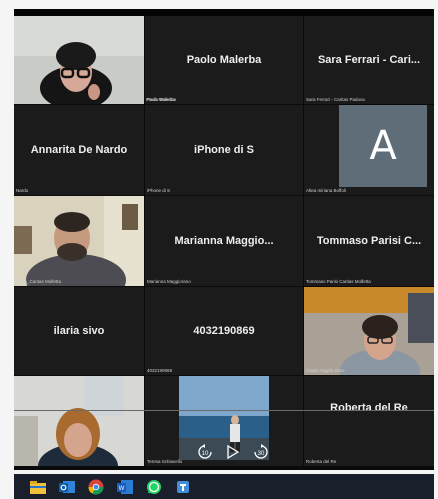 Image resolution: width=438 pixels, height=499 pixels. Describe the element at coordinates (325, 370) in the screenshot. I see `participant-label: Giada Angela Simo` at that location.